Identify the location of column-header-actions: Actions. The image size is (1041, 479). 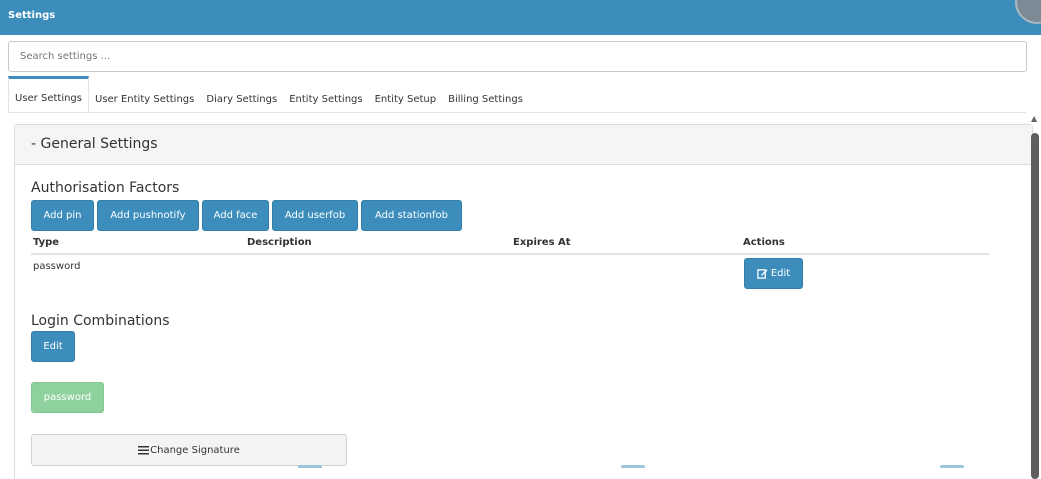
(764, 242).